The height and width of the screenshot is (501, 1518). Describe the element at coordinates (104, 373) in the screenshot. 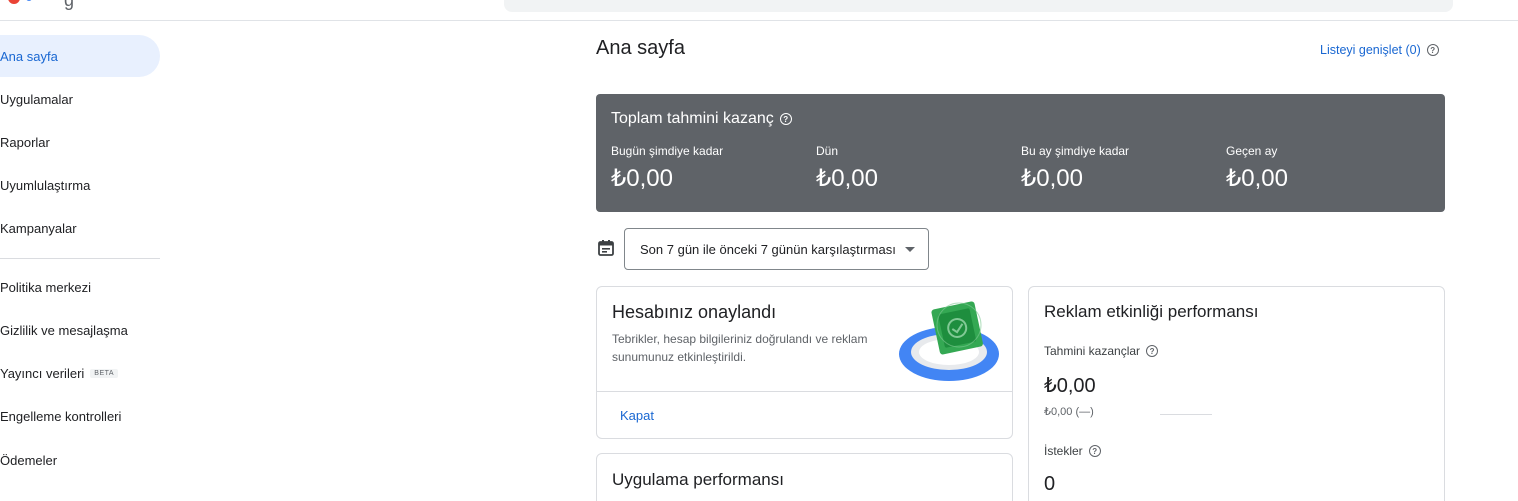

I see `beta-badge: BETA` at that location.